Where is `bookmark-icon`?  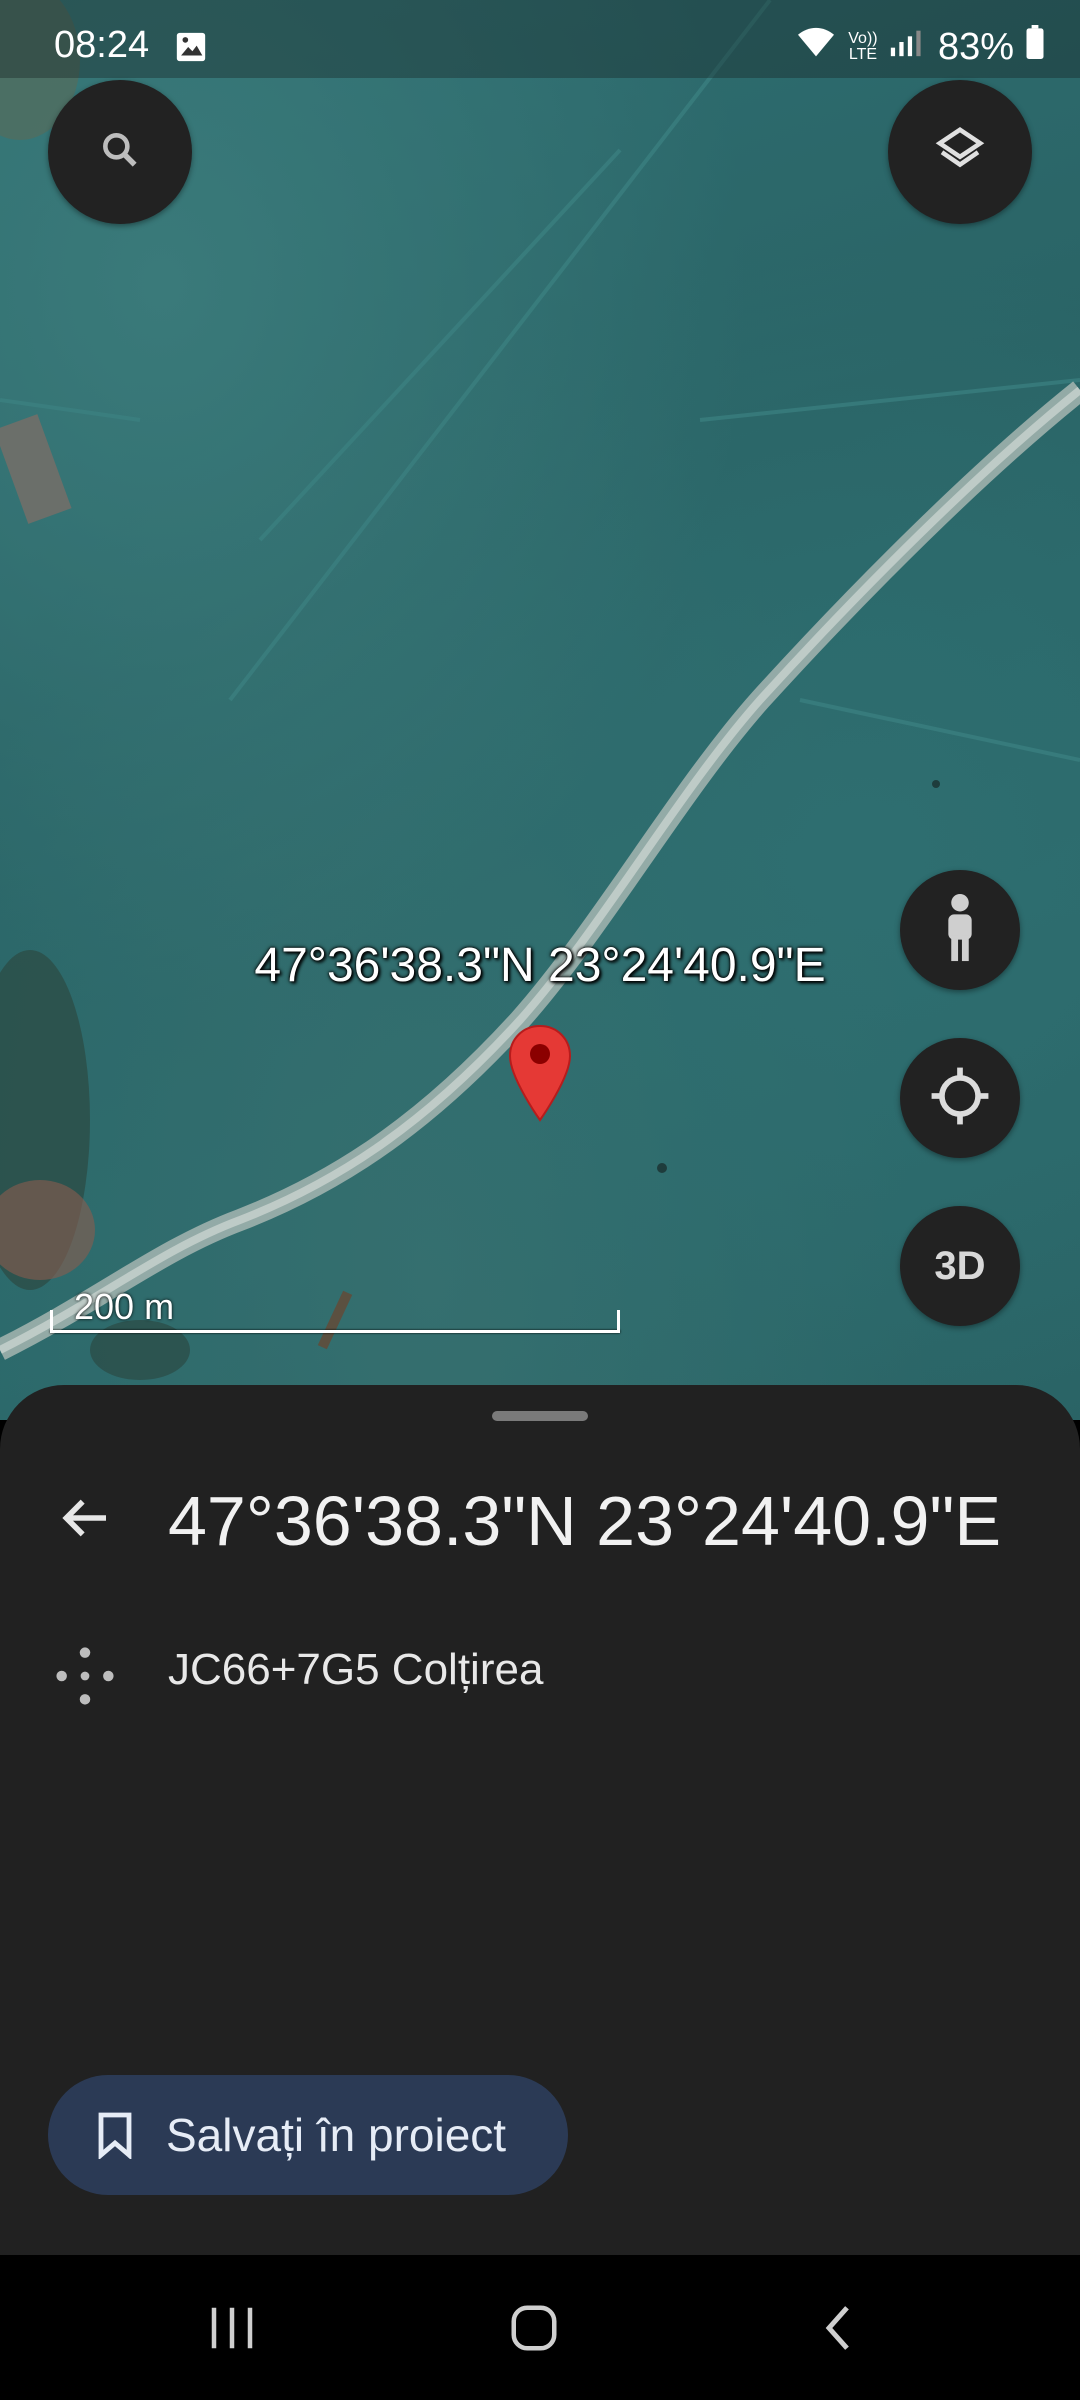
bookmark-icon is located at coordinates (115, 2135).